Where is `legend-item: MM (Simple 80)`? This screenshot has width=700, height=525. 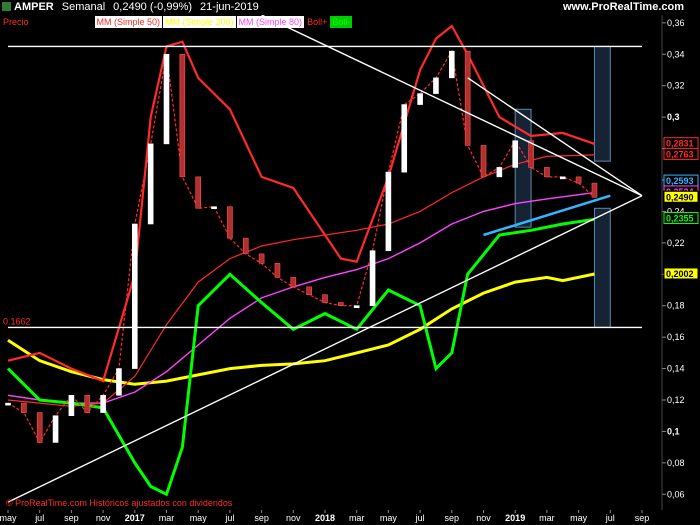 legend-item: MM (Simple 80) is located at coordinates (270, 22).